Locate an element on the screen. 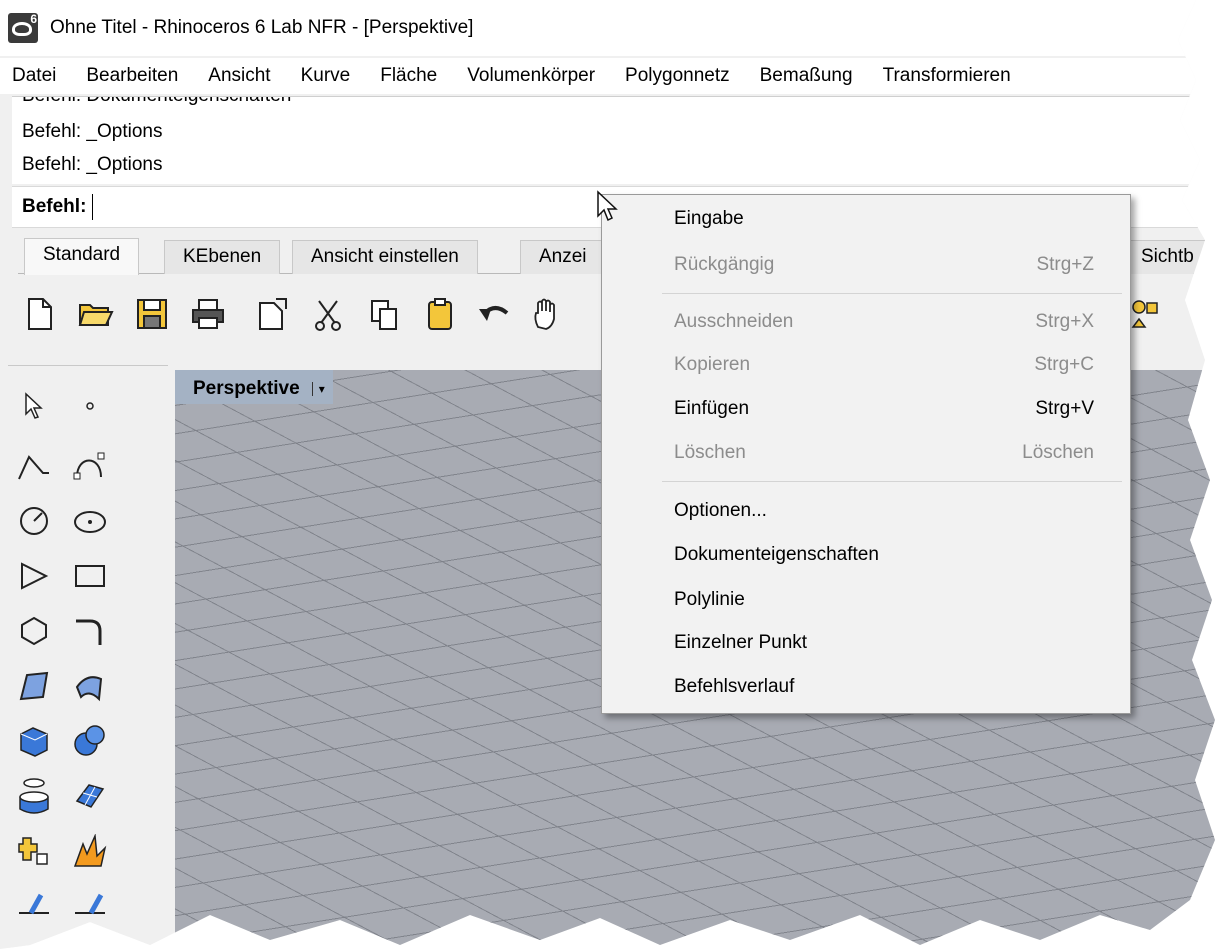  menu-item-label: Dokumenteigenschaften is located at coordinates (776, 554).